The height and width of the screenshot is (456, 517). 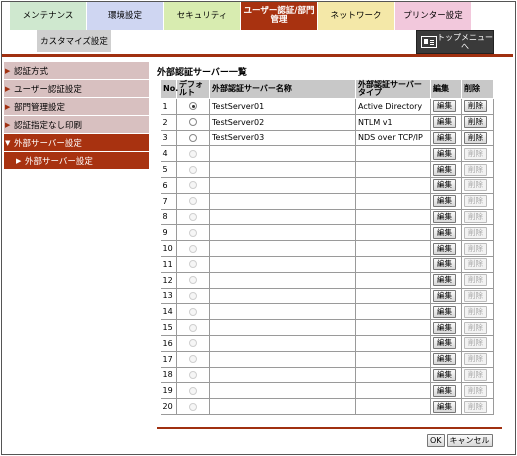 I want to click on row-number: 16, so click(x=168, y=343).